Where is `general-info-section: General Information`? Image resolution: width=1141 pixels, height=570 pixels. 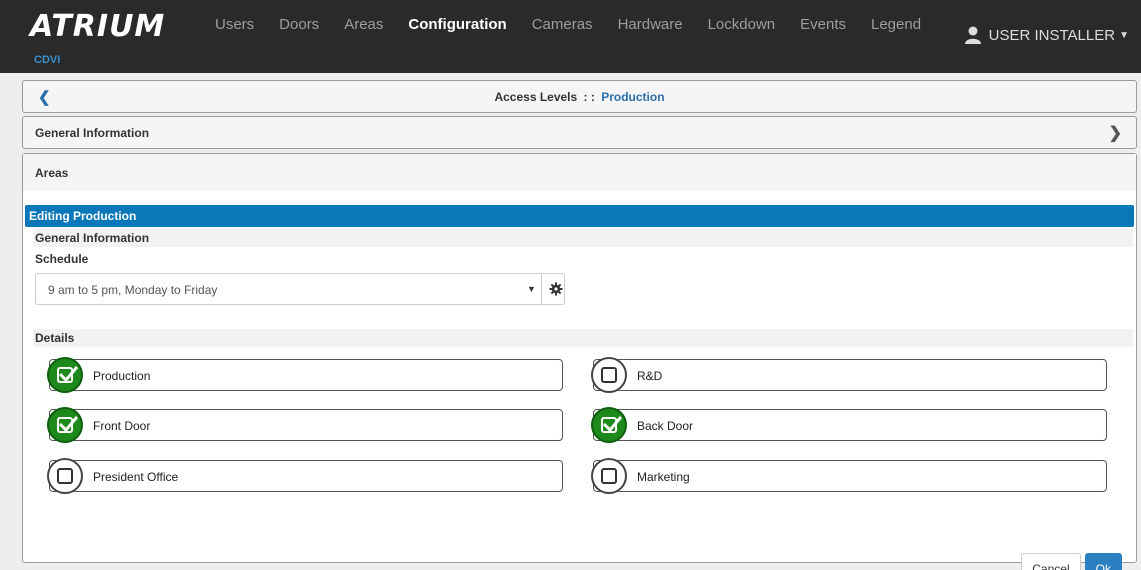
general-info-section: General Information is located at coordinates (583, 238).